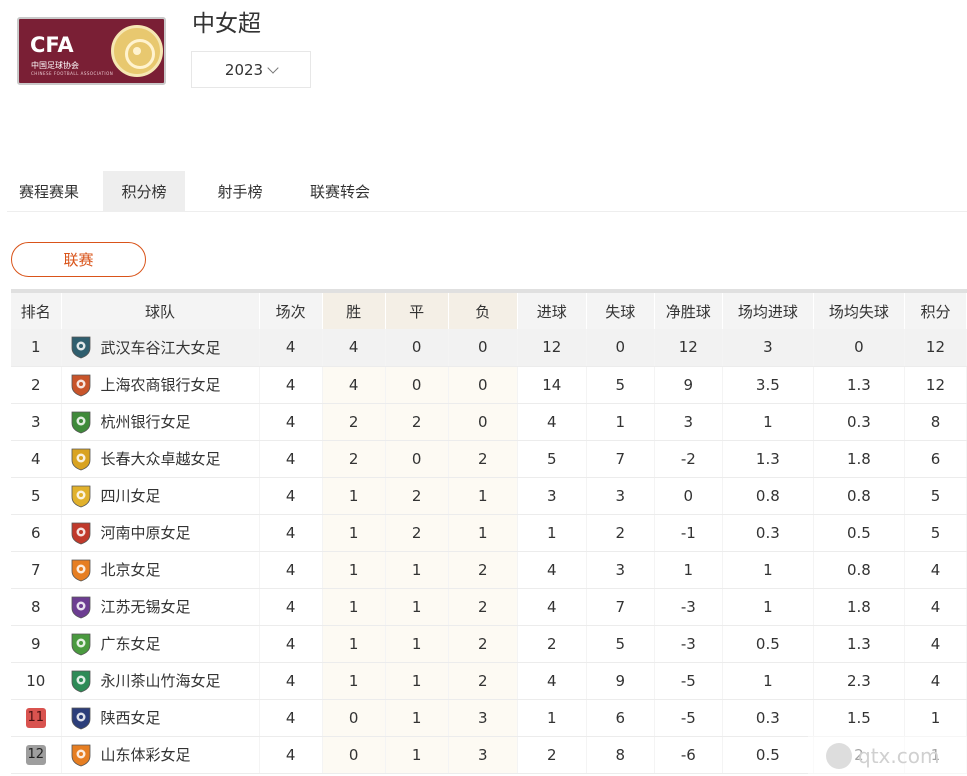  What do you see at coordinates (552, 533) in the screenshot?
I see `goals-for-cell: 1` at bounding box center [552, 533].